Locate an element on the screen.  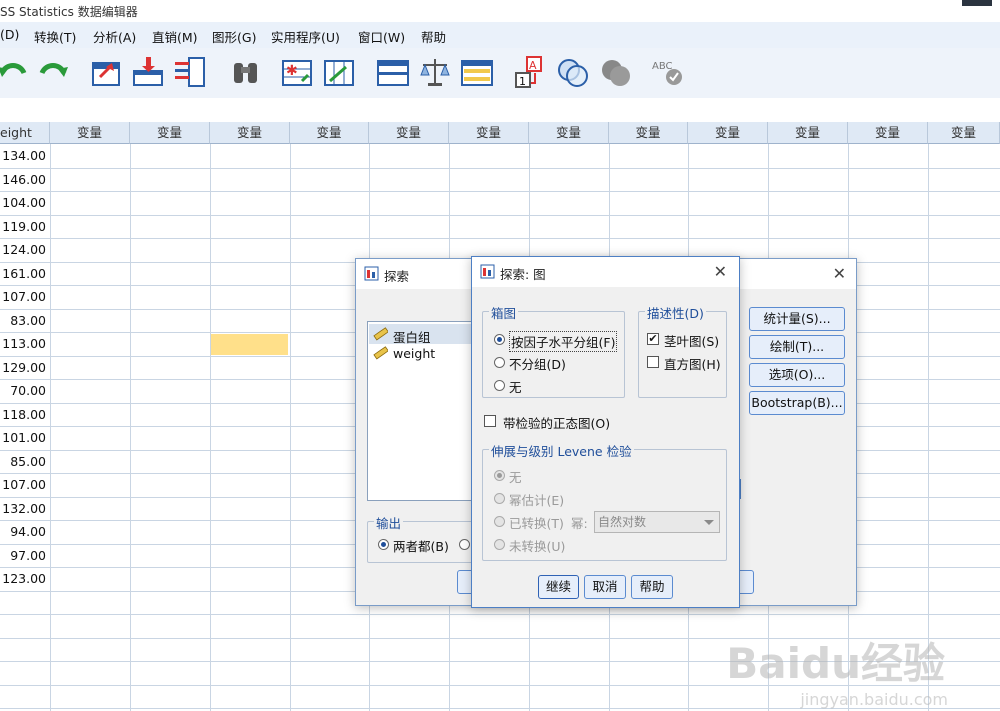
table-cell: 85.00 is located at coordinates (24, 461).